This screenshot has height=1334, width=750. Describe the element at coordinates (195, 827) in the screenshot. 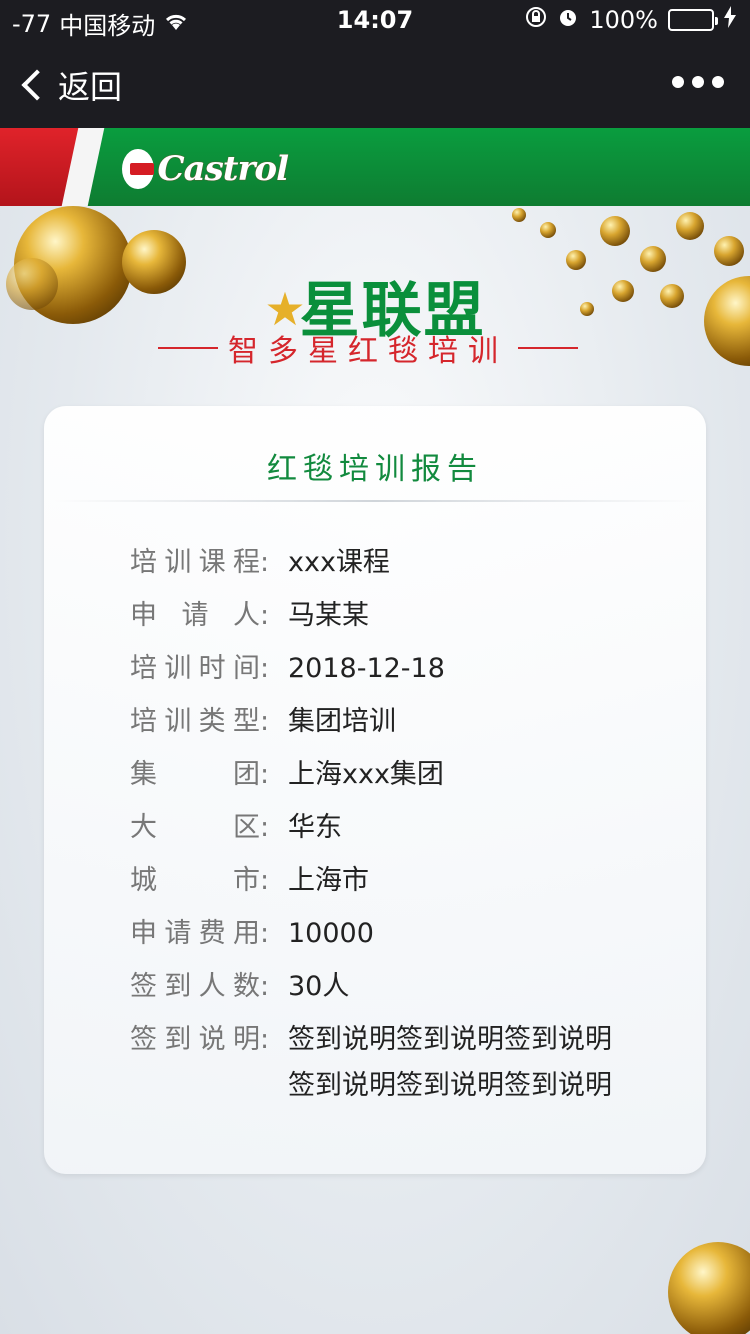

I see `field-label: 大区` at that location.